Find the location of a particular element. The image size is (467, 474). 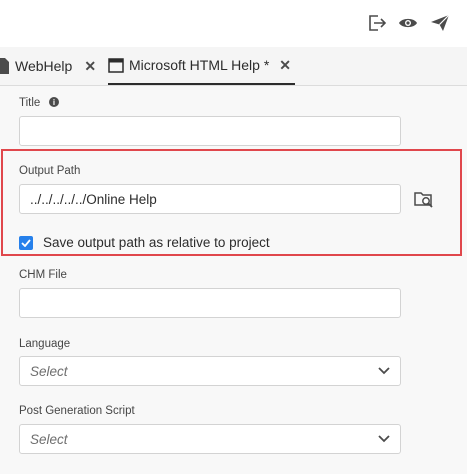

send-icon is located at coordinates (440, 23).